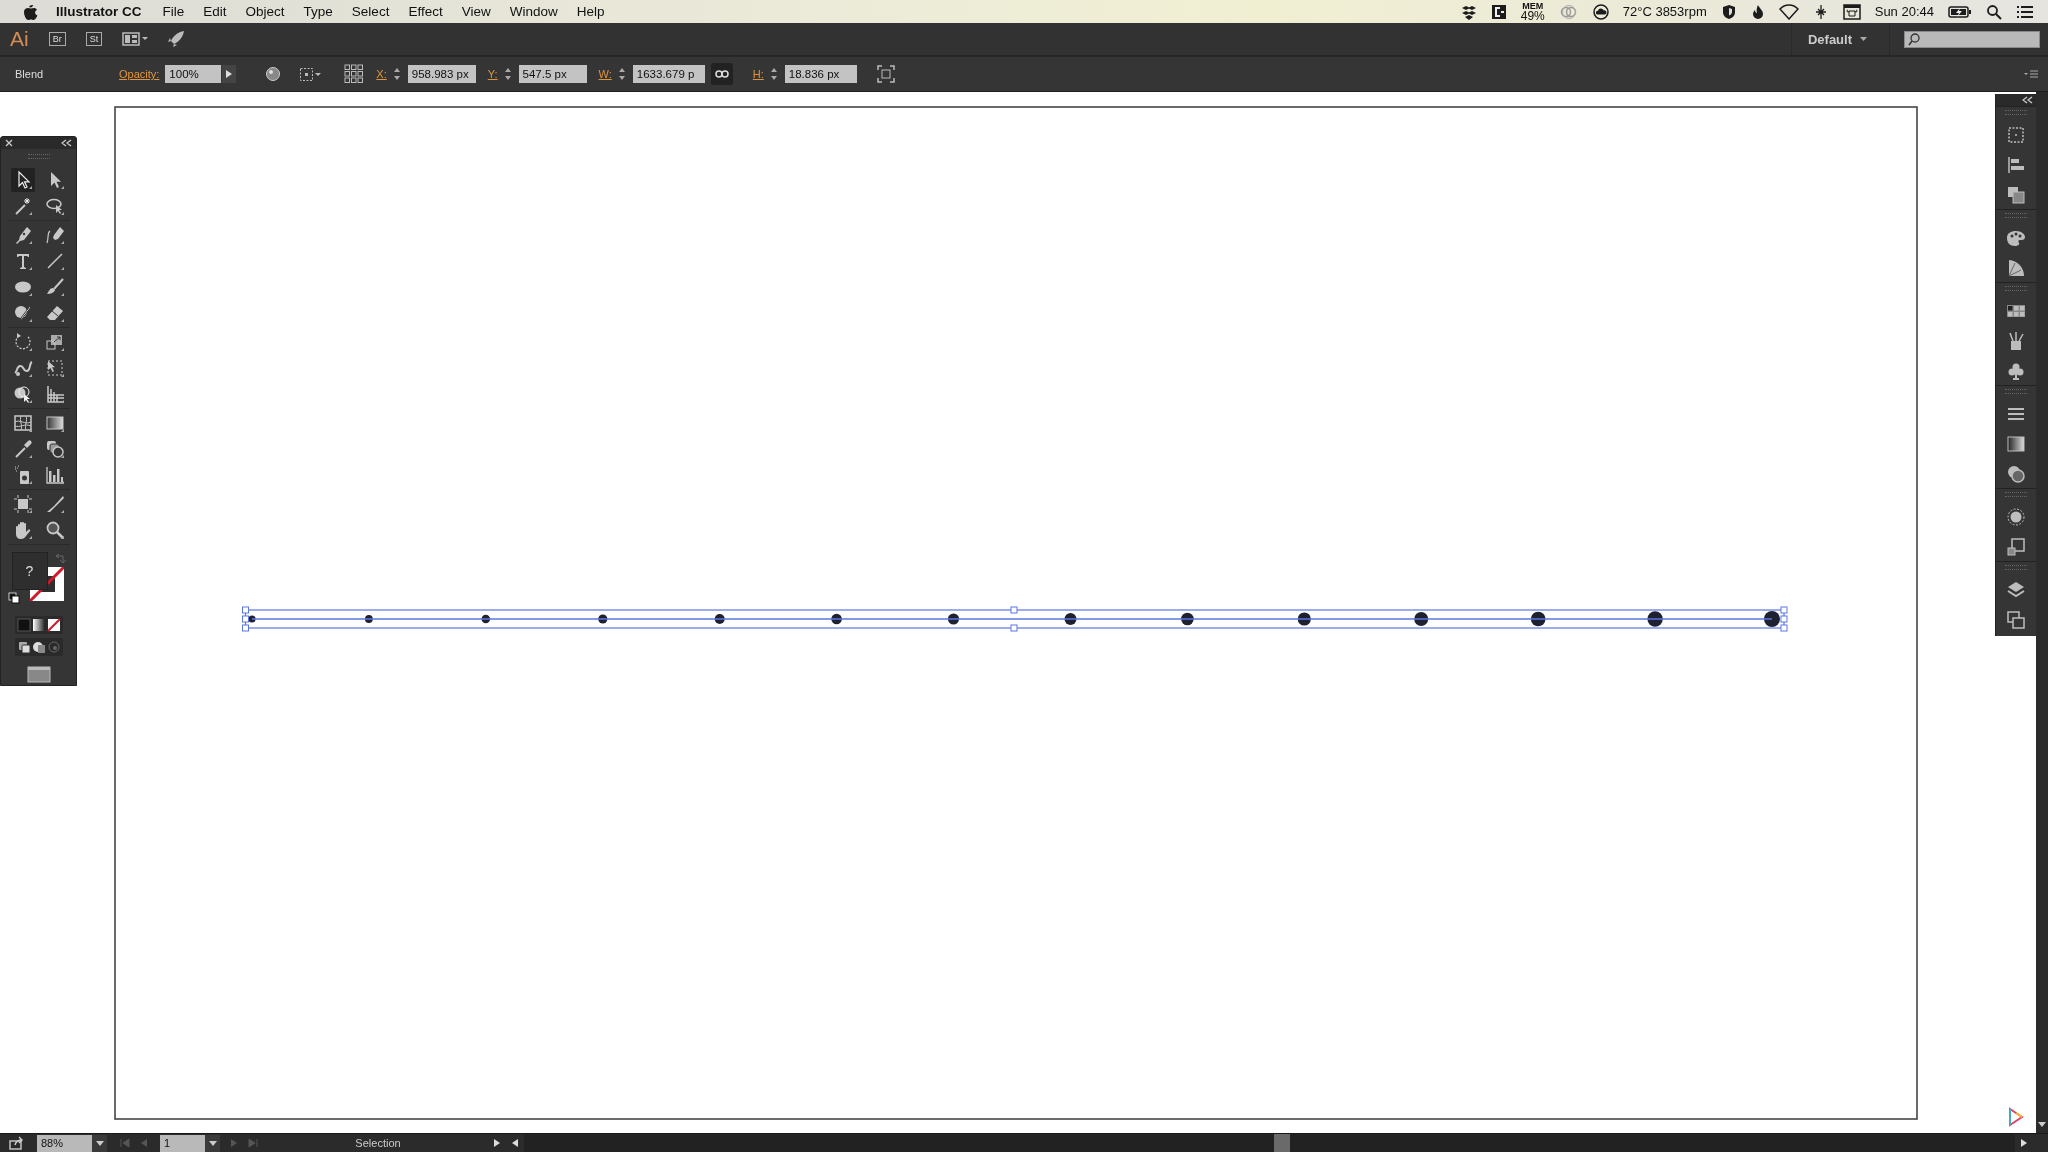 Image resolution: width=2048 pixels, height=1152 pixels. I want to click on flame-icon, so click(1757, 11).